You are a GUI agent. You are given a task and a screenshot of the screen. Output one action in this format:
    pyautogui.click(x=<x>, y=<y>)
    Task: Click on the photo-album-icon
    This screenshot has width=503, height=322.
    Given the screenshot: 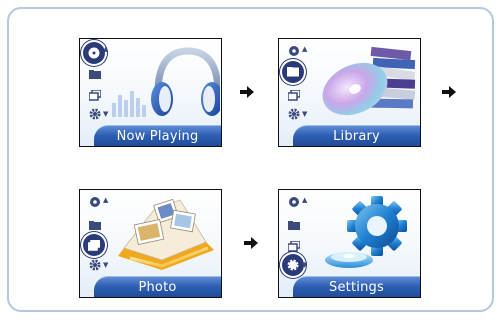 What is the action you would take?
    pyautogui.click(x=166, y=234)
    